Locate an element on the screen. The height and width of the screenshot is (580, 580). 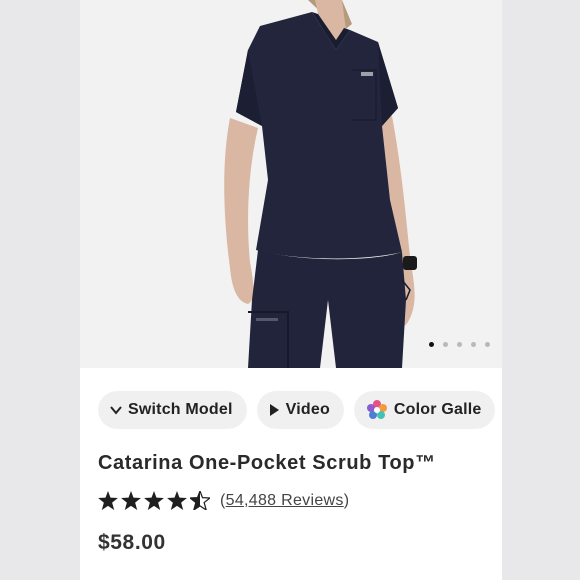
color-gallery-label: Color Galle is located at coordinates (437, 409).